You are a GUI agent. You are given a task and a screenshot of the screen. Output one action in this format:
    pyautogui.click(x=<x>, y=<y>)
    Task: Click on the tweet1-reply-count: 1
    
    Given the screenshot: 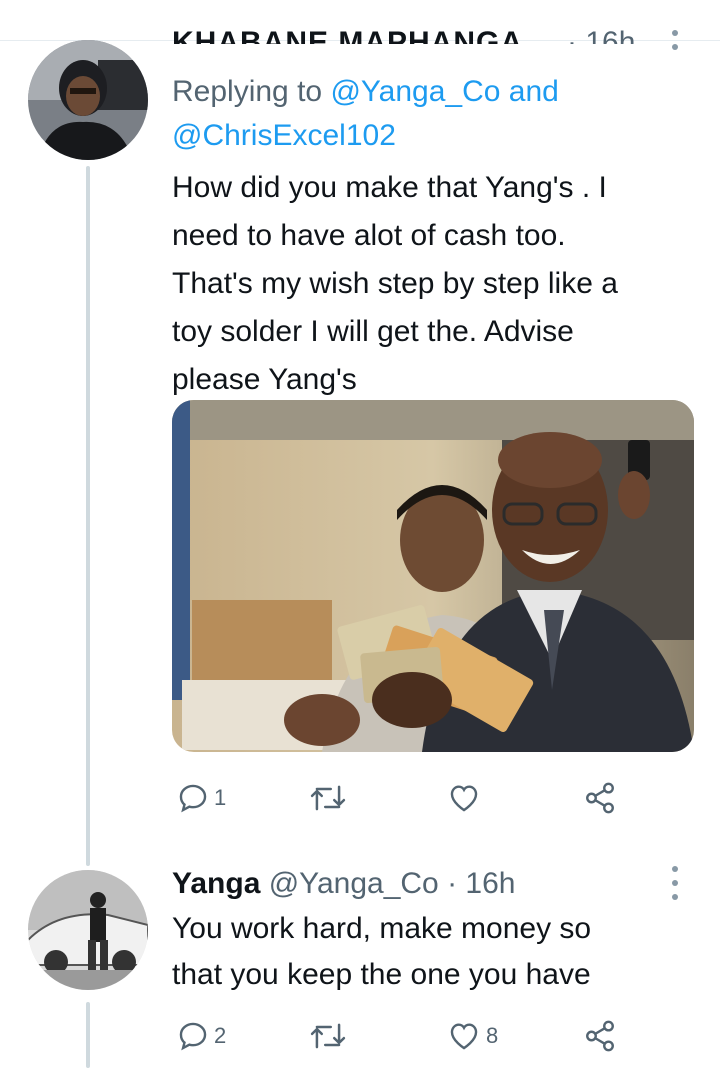 What is the action you would take?
    pyautogui.click(x=220, y=797)
    